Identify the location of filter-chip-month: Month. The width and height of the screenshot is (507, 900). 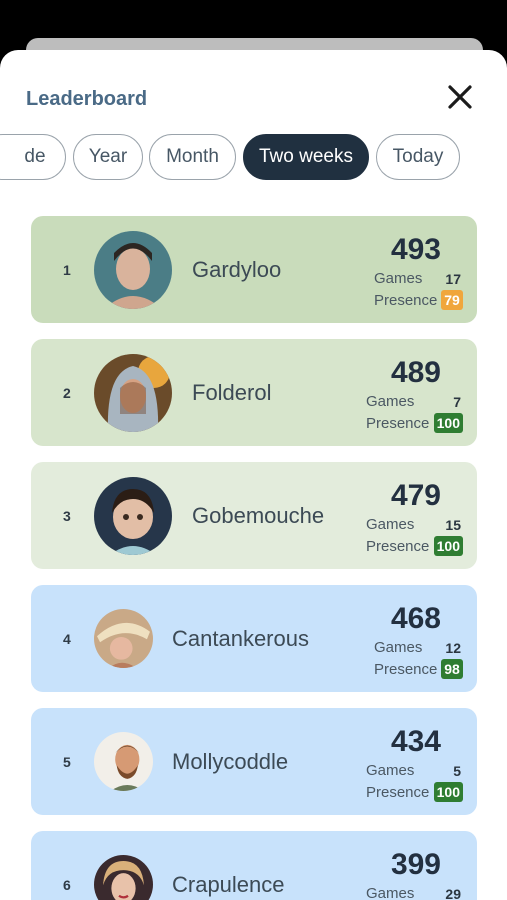
(192, 157).